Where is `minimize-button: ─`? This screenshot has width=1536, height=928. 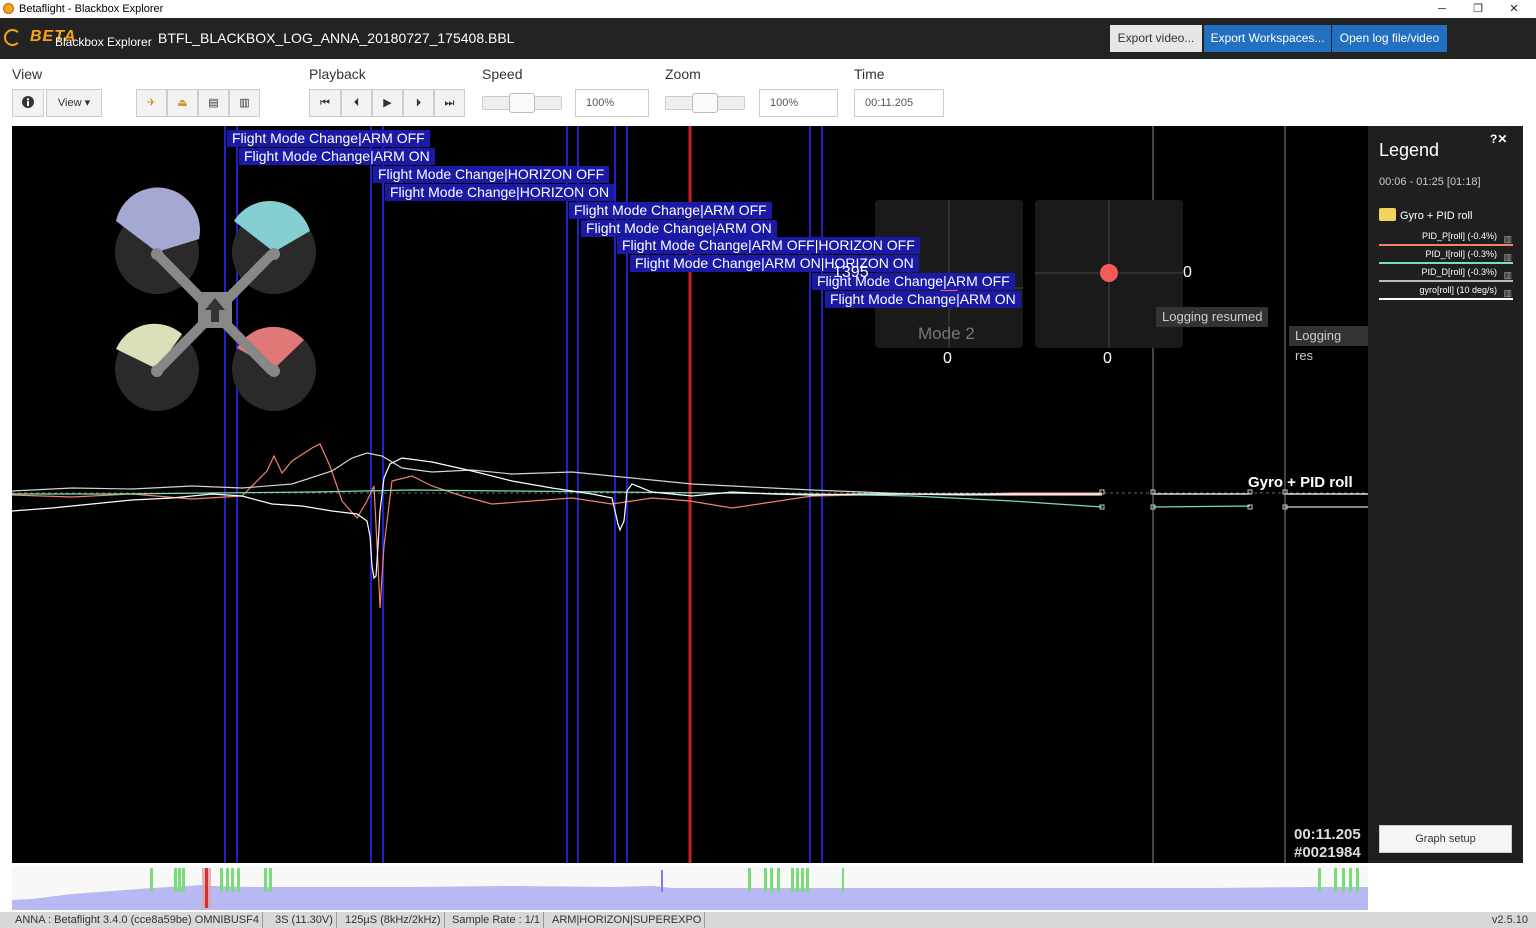 minimize-button: ─ is located at coordinates (1442, 9).